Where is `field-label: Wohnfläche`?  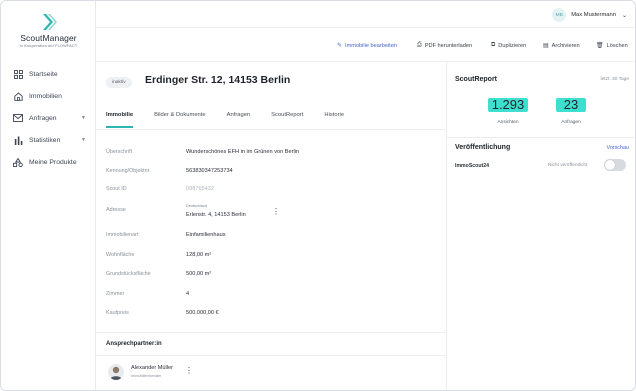 field-label: Wohnfläche is located at coordinates (120, 255).